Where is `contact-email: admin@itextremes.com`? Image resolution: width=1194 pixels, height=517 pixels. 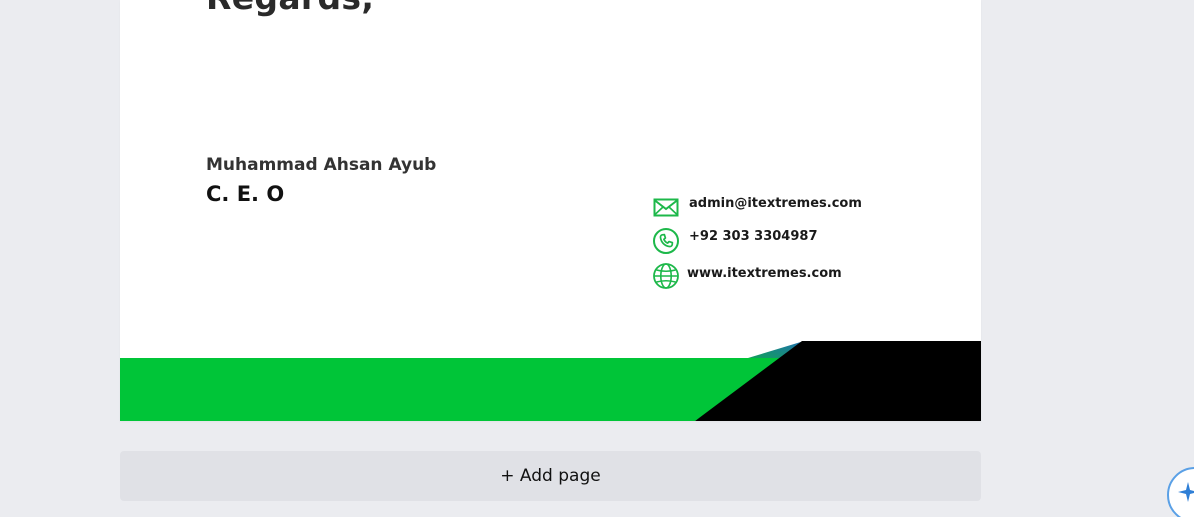
contact-email: admin@itextremes.com is located at coordinates (757, 207).